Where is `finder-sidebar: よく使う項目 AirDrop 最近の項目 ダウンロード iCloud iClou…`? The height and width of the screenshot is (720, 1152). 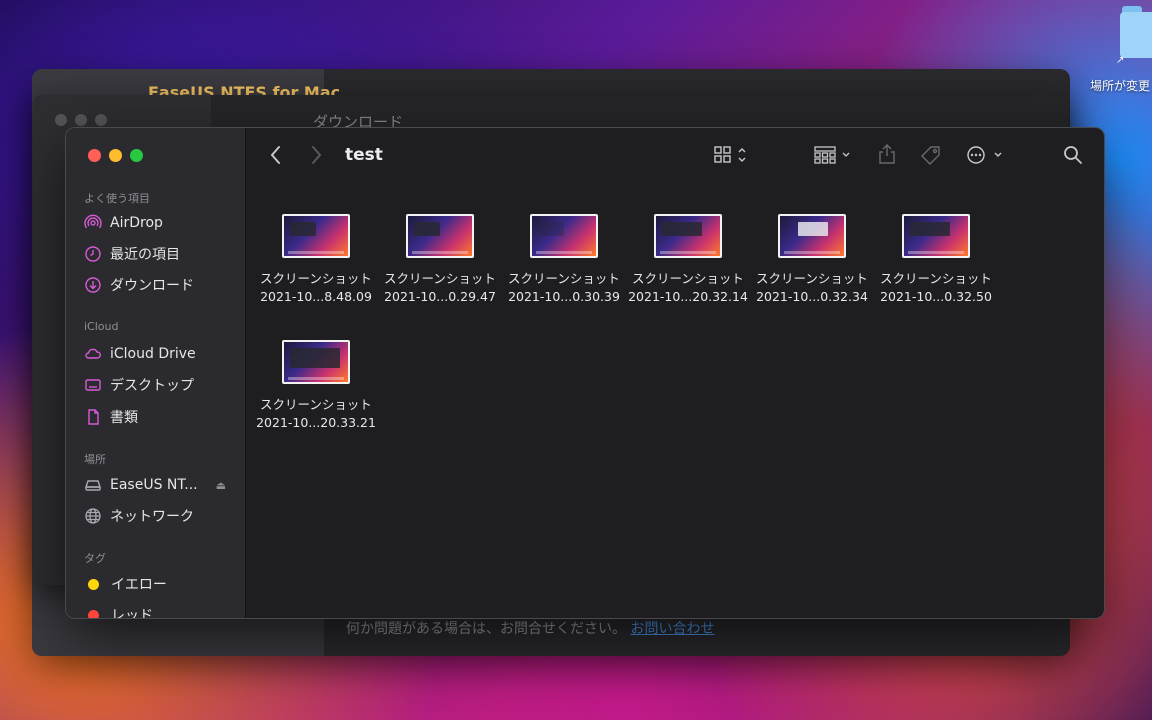
finder-sidebar: よく使う項目 AirDrop 最近の項目 ダウンロード iCloud iClou… is located at coordinates (156, 373).